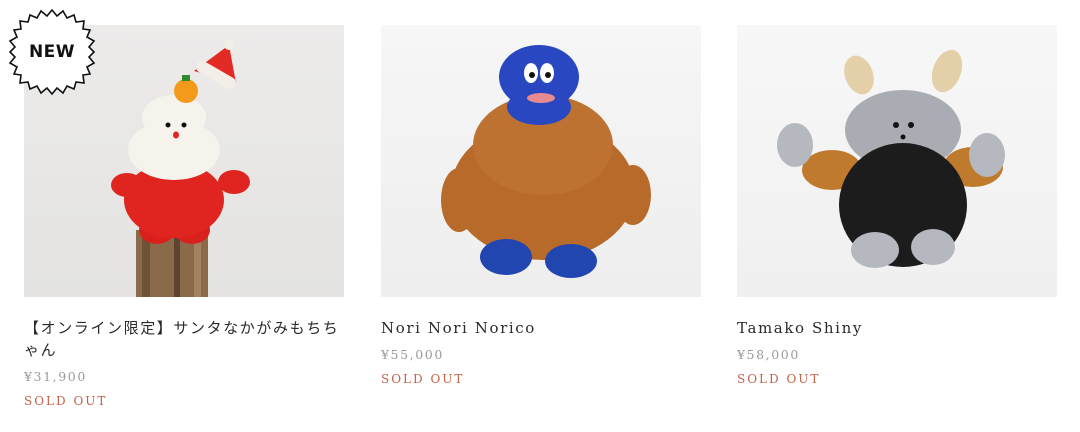  What do you see at coordinates (768, 354) in the screenshot?
I see `product-price: ¥58,000` at bounding box center [768, 354].